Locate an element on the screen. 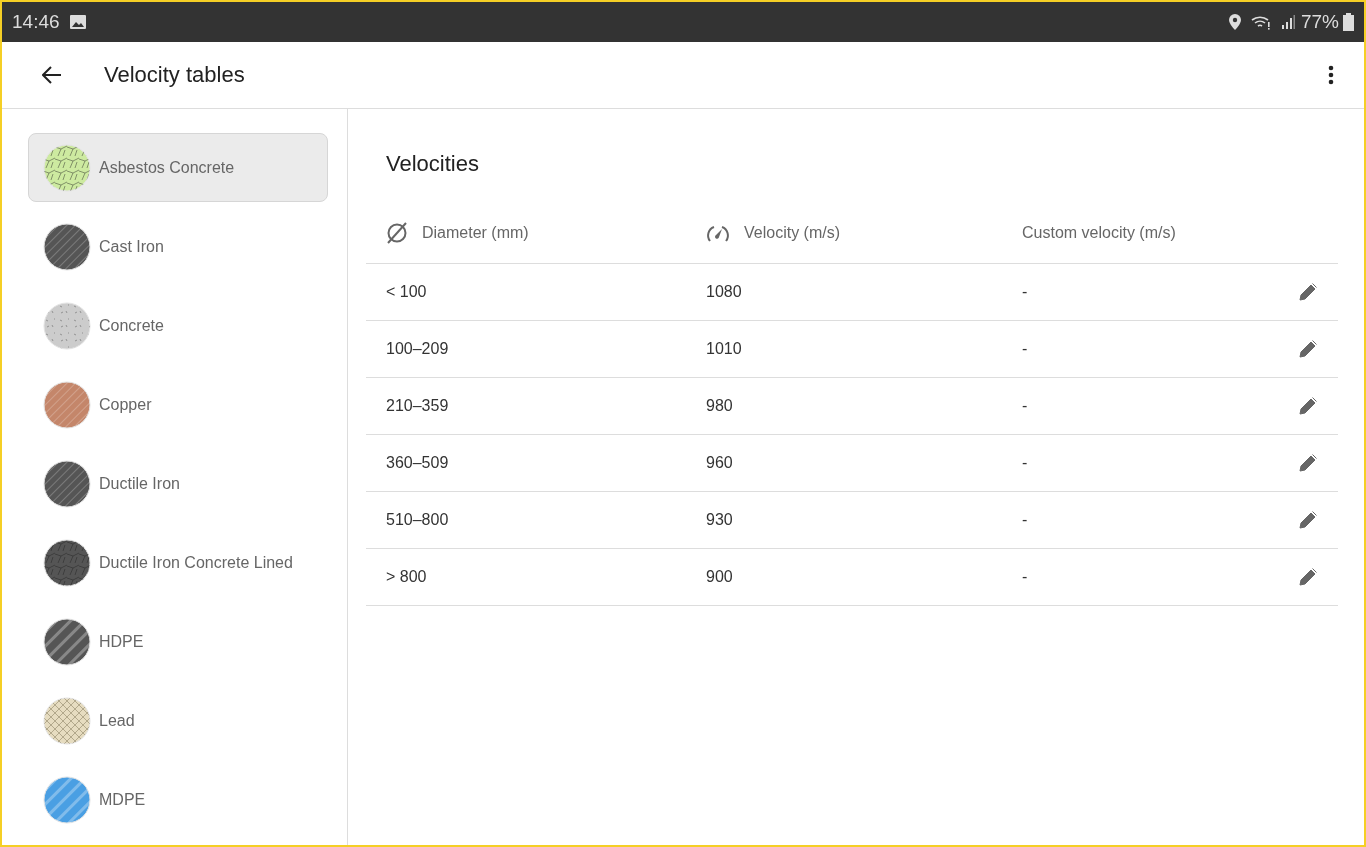  table-cell: > 800 is located at coordinates (406, 576).